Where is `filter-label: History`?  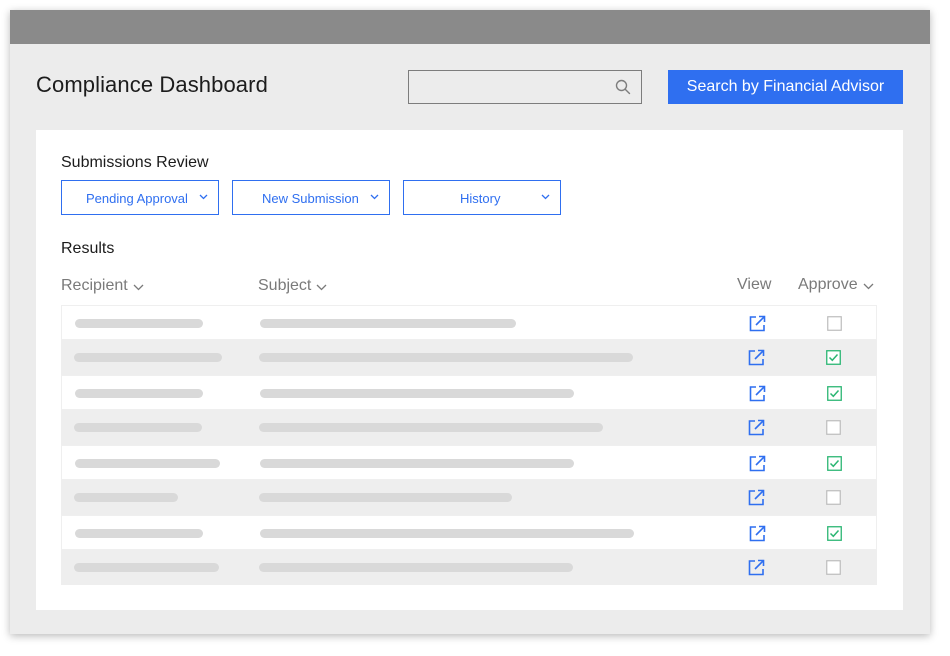 filter-label: History is located at coordinates (480, 198).